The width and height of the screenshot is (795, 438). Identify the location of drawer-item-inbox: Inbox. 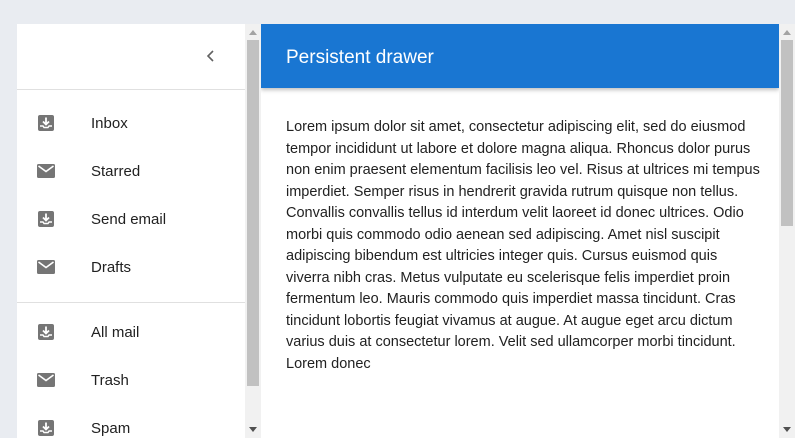
(131, 125).